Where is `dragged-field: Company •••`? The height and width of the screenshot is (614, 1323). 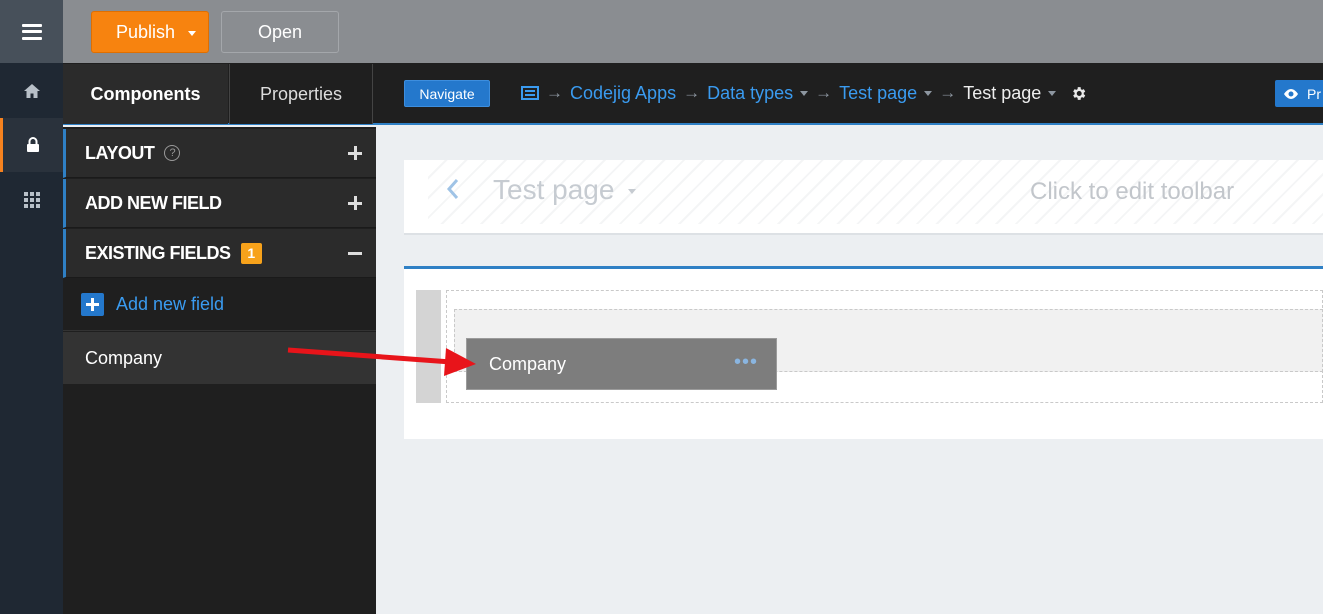
dragged-field: Company ••• is located at coordinates (621, 364).